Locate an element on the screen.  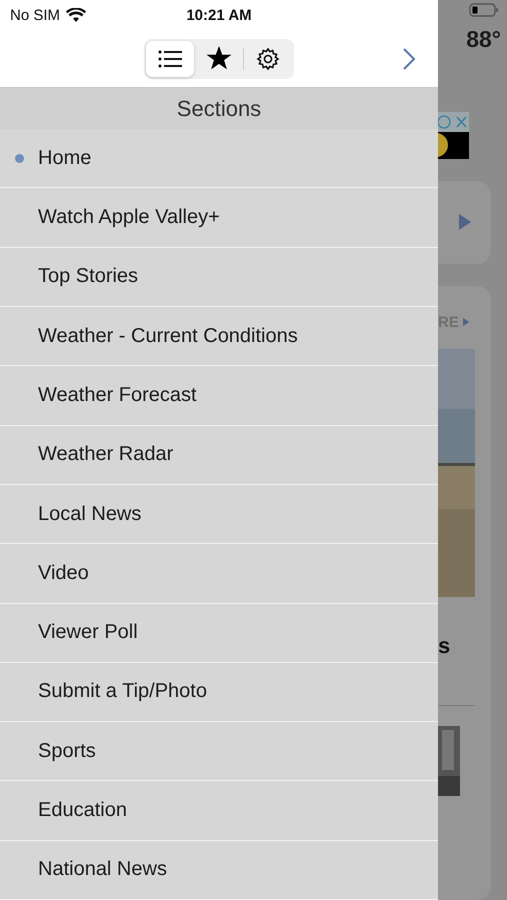
sidebar-item-label: Weather Forecast is located at coordinates (117, 395).